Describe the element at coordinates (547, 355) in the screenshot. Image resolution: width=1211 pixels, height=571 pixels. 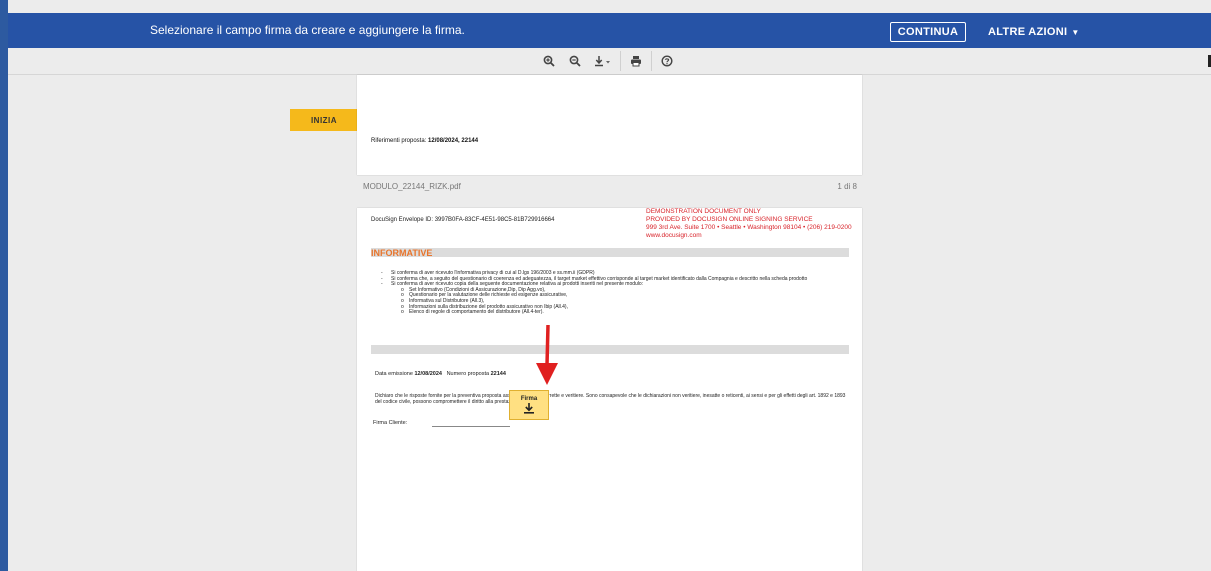
I see `arrow-down-icon` at that location.